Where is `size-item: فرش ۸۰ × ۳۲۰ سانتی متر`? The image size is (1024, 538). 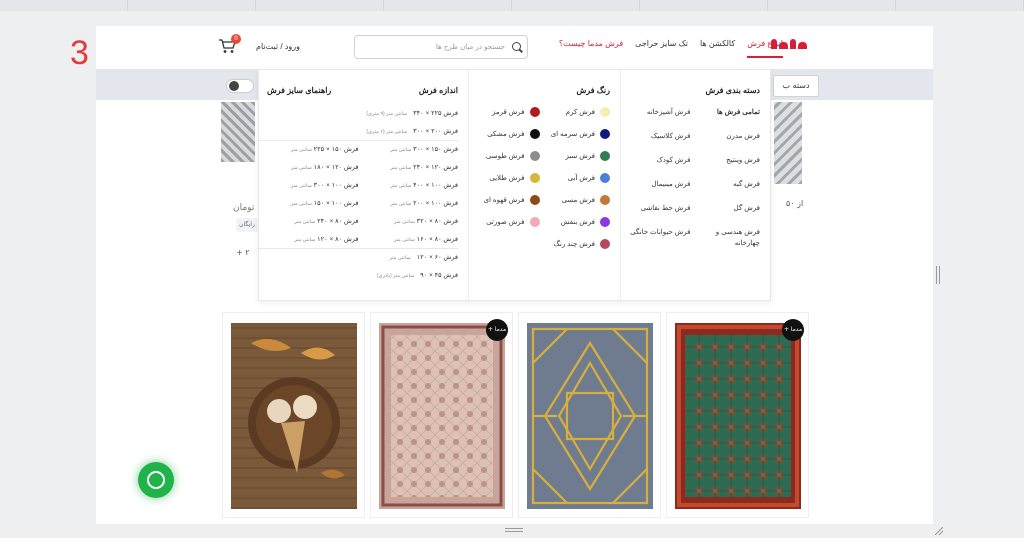
size-item: فرش ۸۰ × ۳۲۰ سانتی متر is located at coordinates (411, 222).